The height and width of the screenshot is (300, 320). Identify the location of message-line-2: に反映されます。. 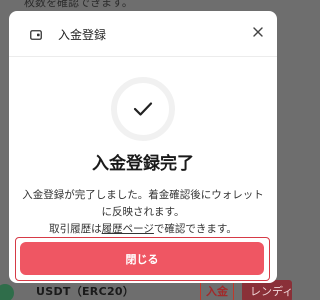
(143, 212).